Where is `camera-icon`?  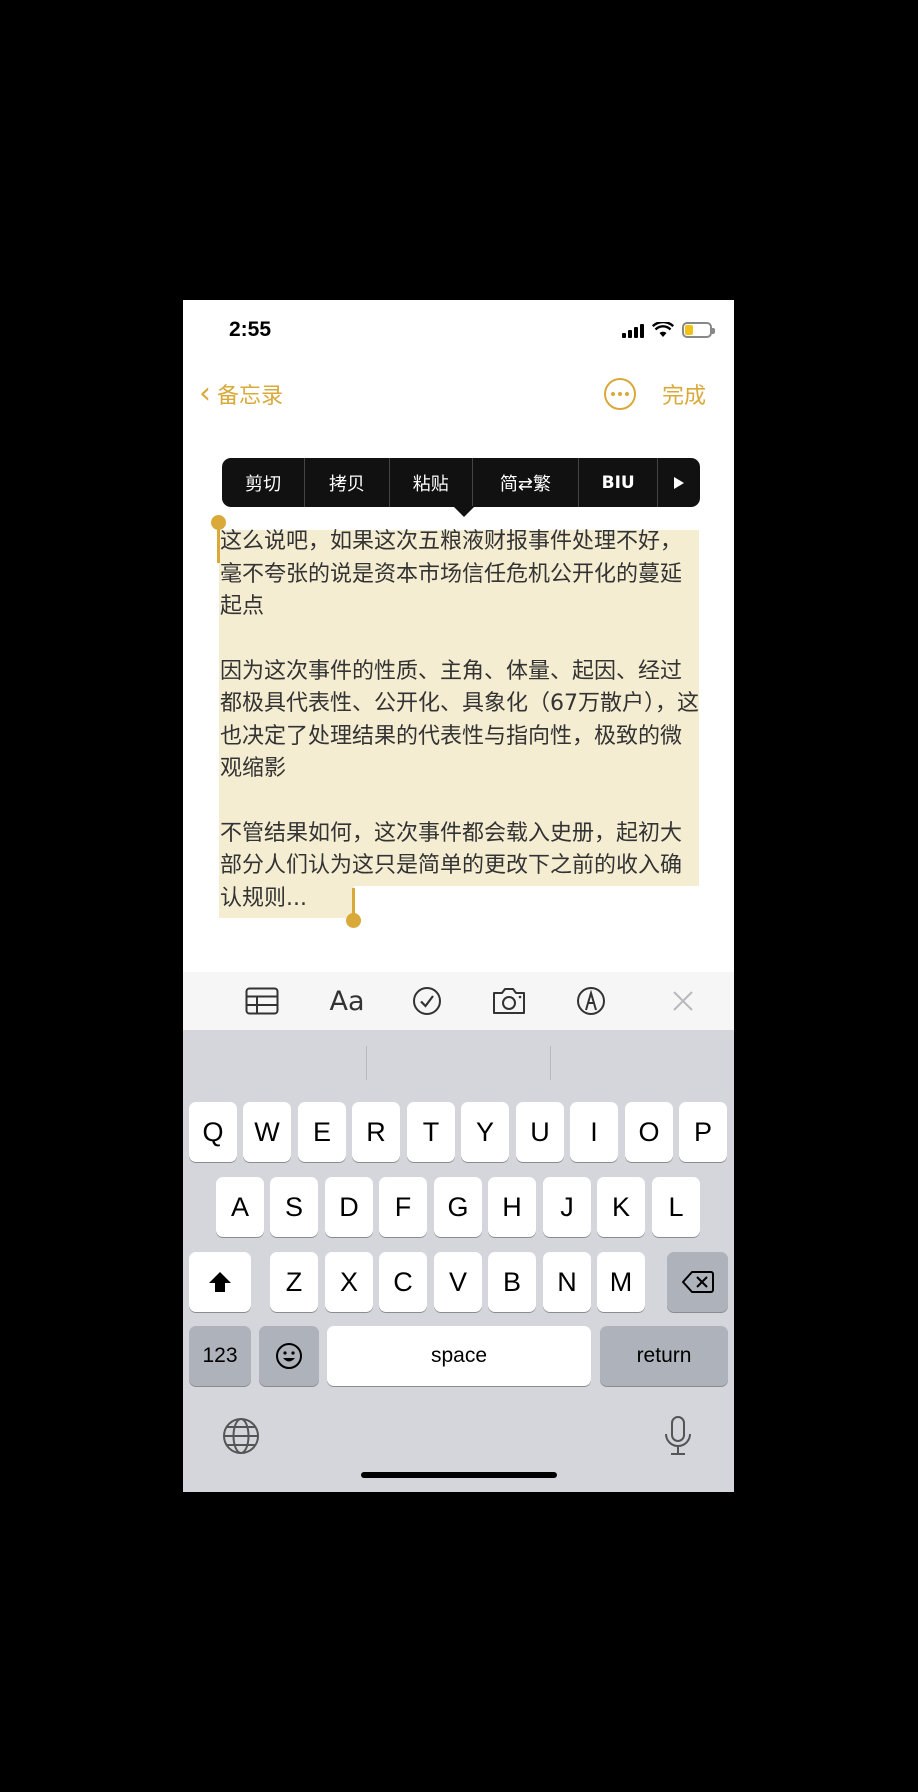
camera-icon is located at coordinates (509, 1001).